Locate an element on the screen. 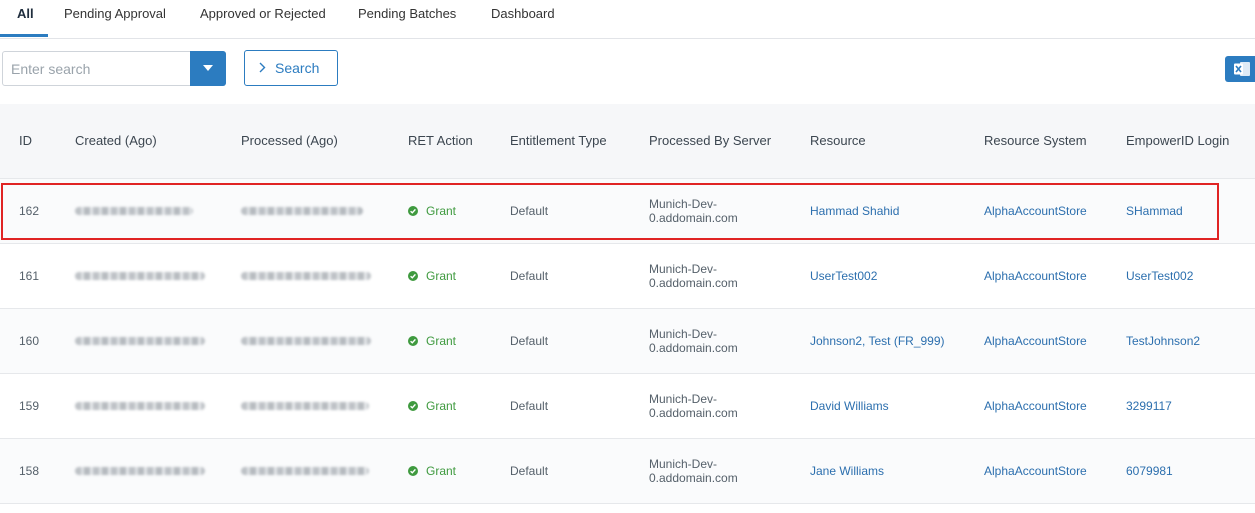 The image size is (1255, 513). search-box is located at coordinates (114, 68).